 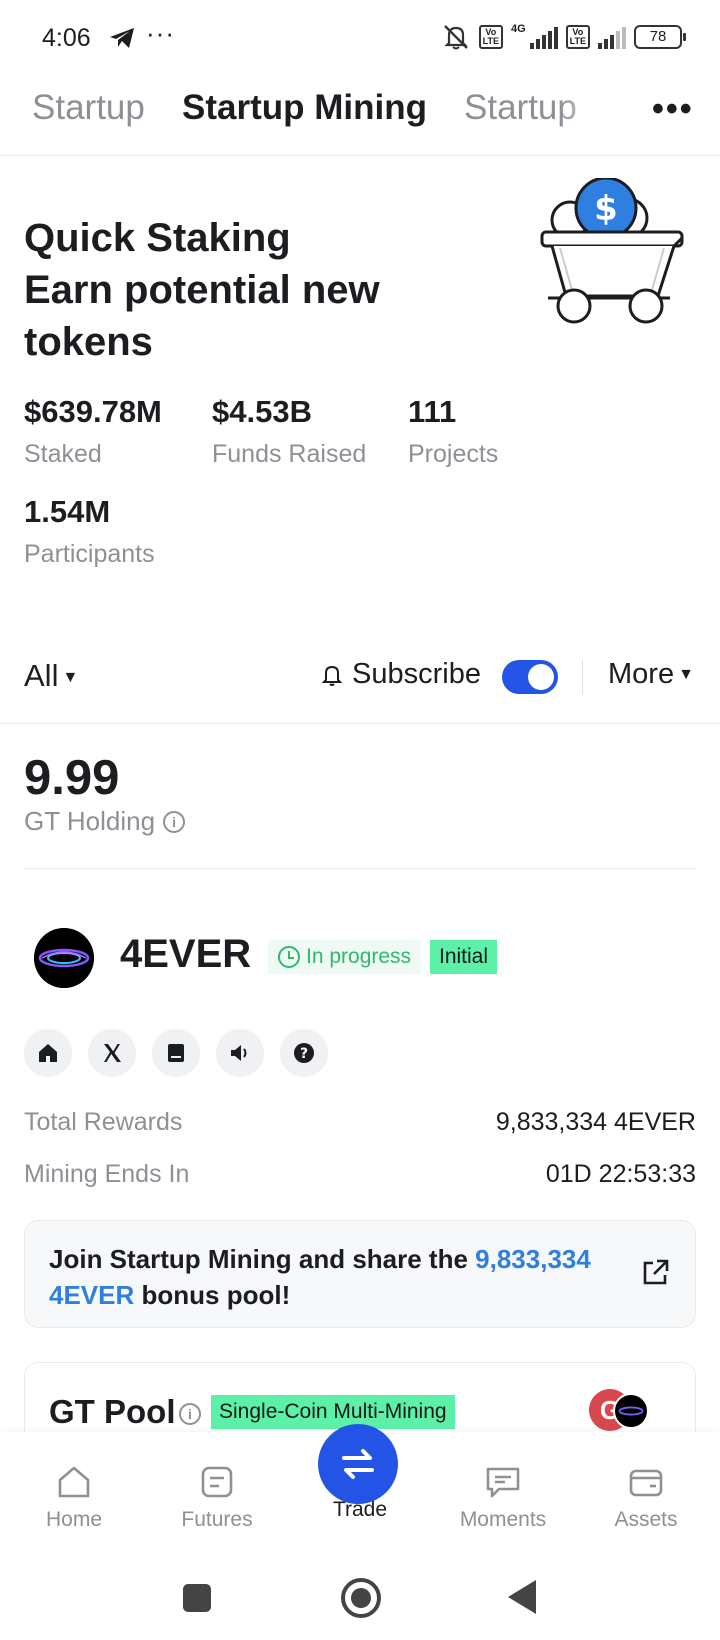 What do you see at coordinates (453, 454) in the screenshot?
I see `stat-projects-label: Projects` at bounding box center [453, 454].